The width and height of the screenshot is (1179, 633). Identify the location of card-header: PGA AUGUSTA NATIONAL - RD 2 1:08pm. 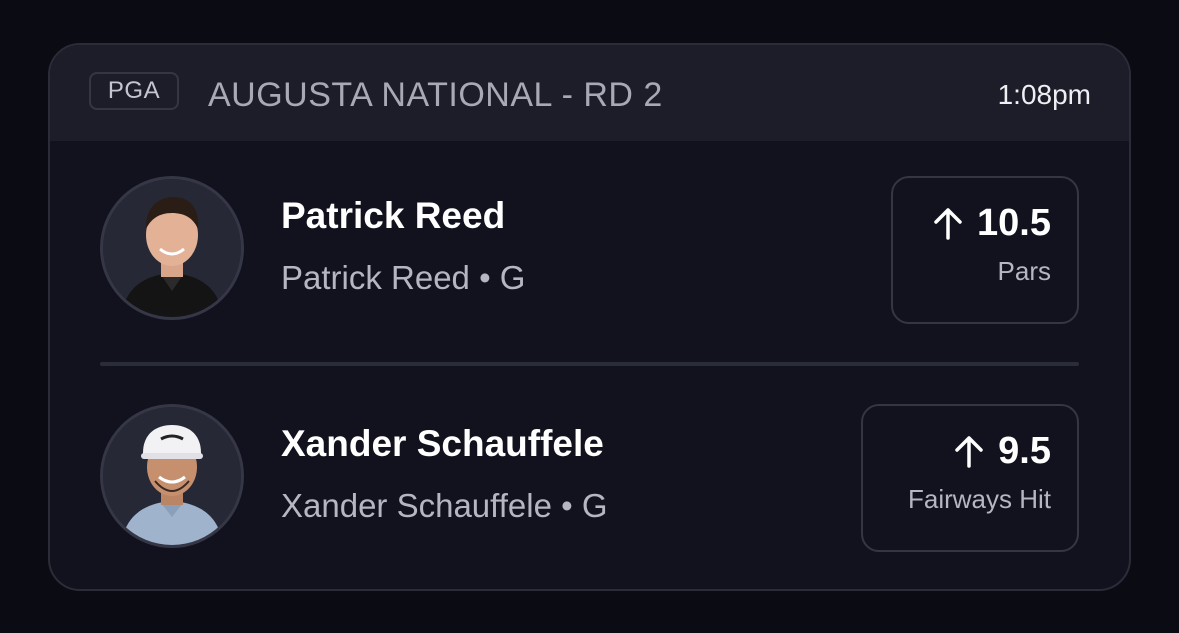
(589, 93).